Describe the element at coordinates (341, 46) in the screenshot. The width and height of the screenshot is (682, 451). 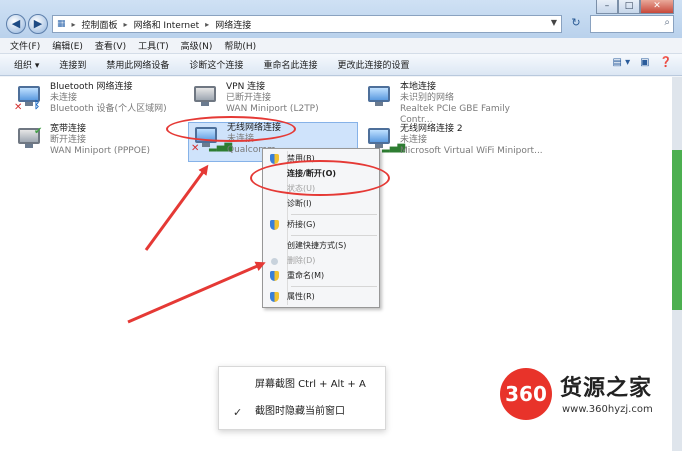
I see `menu-bar: 文件(F) 编辑(E) 查看(V) 工具(T) 高级(N) 帮助(H)` at that location.